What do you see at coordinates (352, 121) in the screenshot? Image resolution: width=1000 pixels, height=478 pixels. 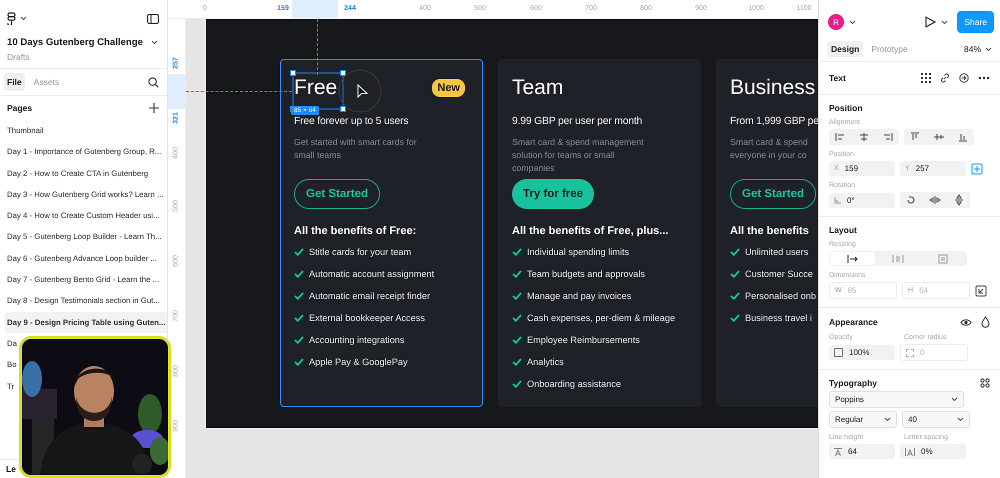 I see `plan-price: Free forever up to 5 users` at bounding box center [352, 121].